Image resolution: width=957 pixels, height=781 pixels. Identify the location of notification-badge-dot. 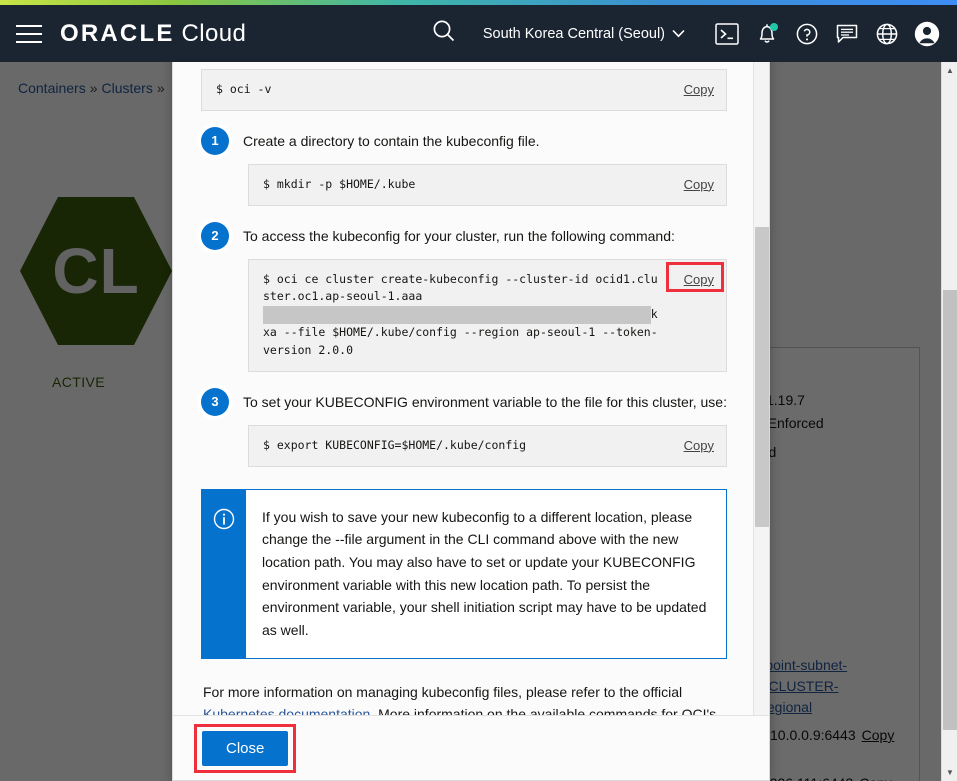
(774, 26).